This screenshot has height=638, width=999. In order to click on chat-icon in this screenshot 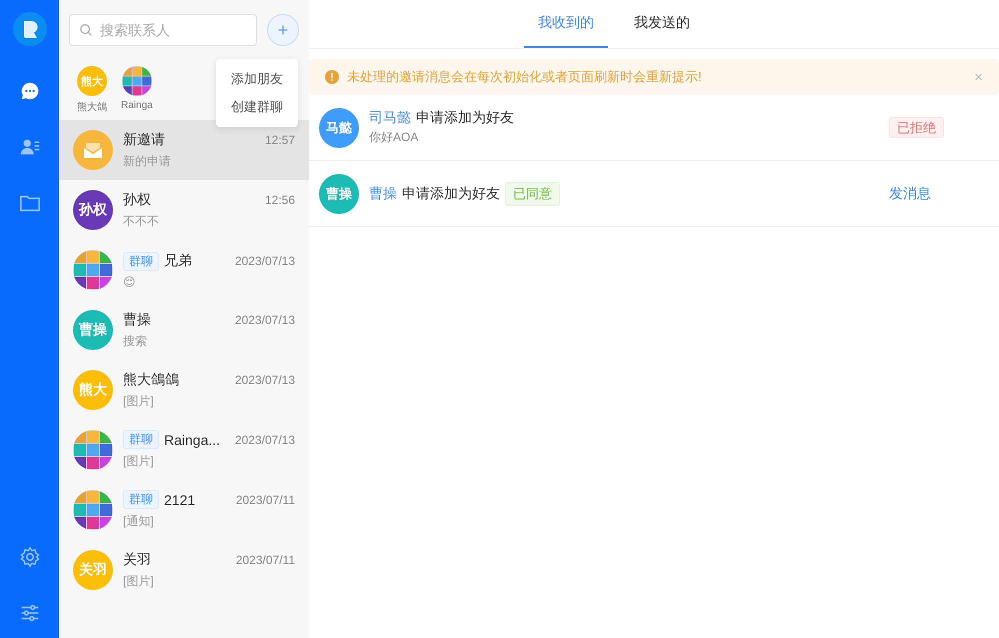, I will do `click(29, 91)`.